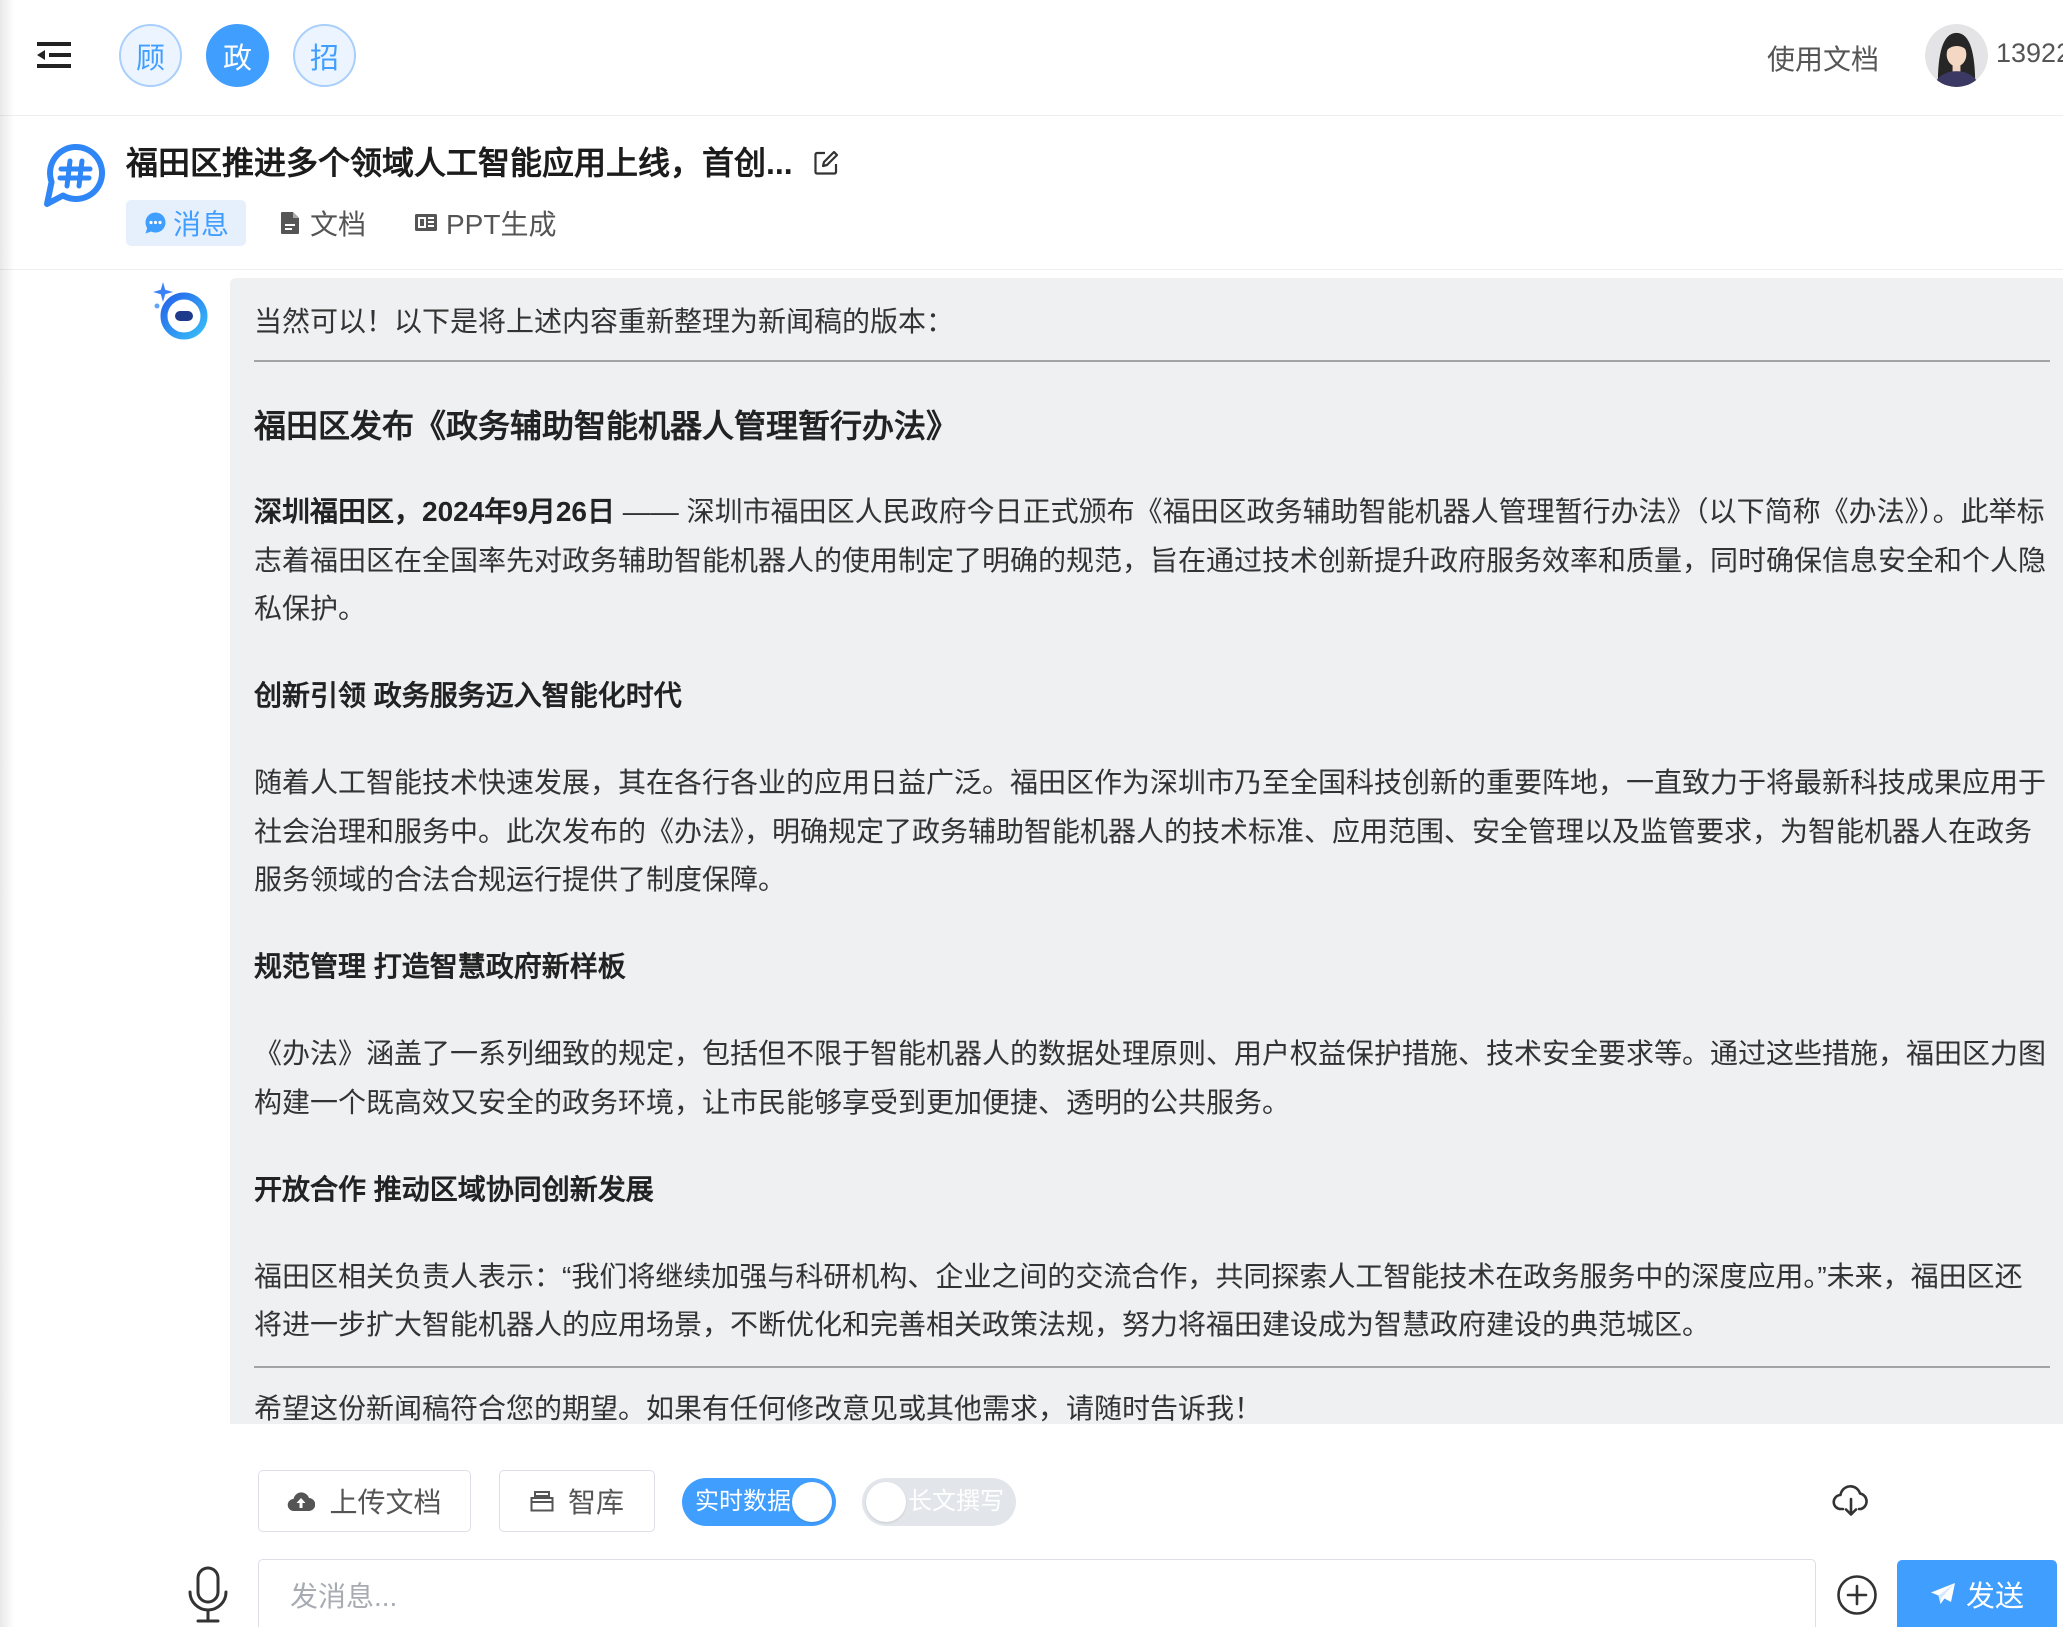 The height and width of the screenshot is (1627, 2063). I want to click on user-avatar, so click(1956, 55).